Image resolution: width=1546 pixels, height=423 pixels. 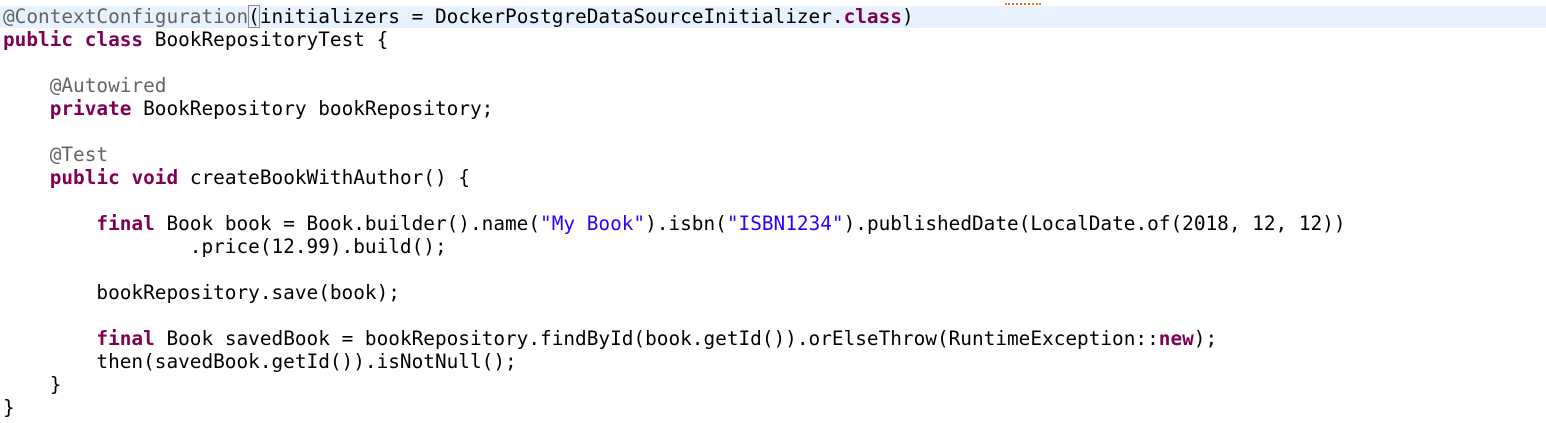 What do you see at coordinates (674, 108) in the screenshot?
I see `code-line: private BookRepository bookRepository;` at bounding box center [674, 108].